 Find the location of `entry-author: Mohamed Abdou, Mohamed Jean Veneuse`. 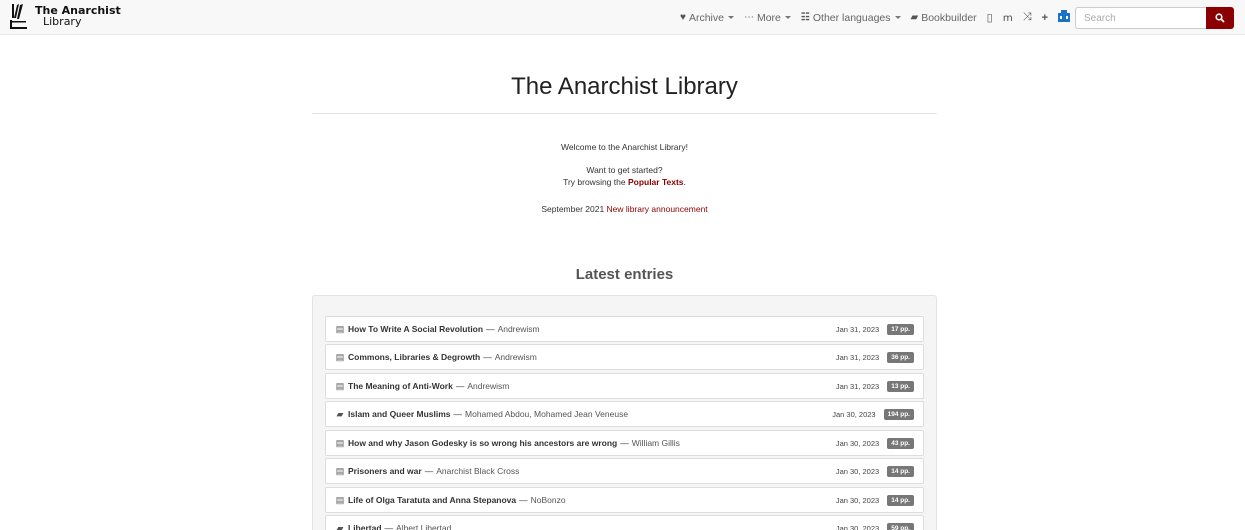

entry-author: Mohamed Abdou, Mohamed Jean Veneuse is located at coordinates (547, 414).